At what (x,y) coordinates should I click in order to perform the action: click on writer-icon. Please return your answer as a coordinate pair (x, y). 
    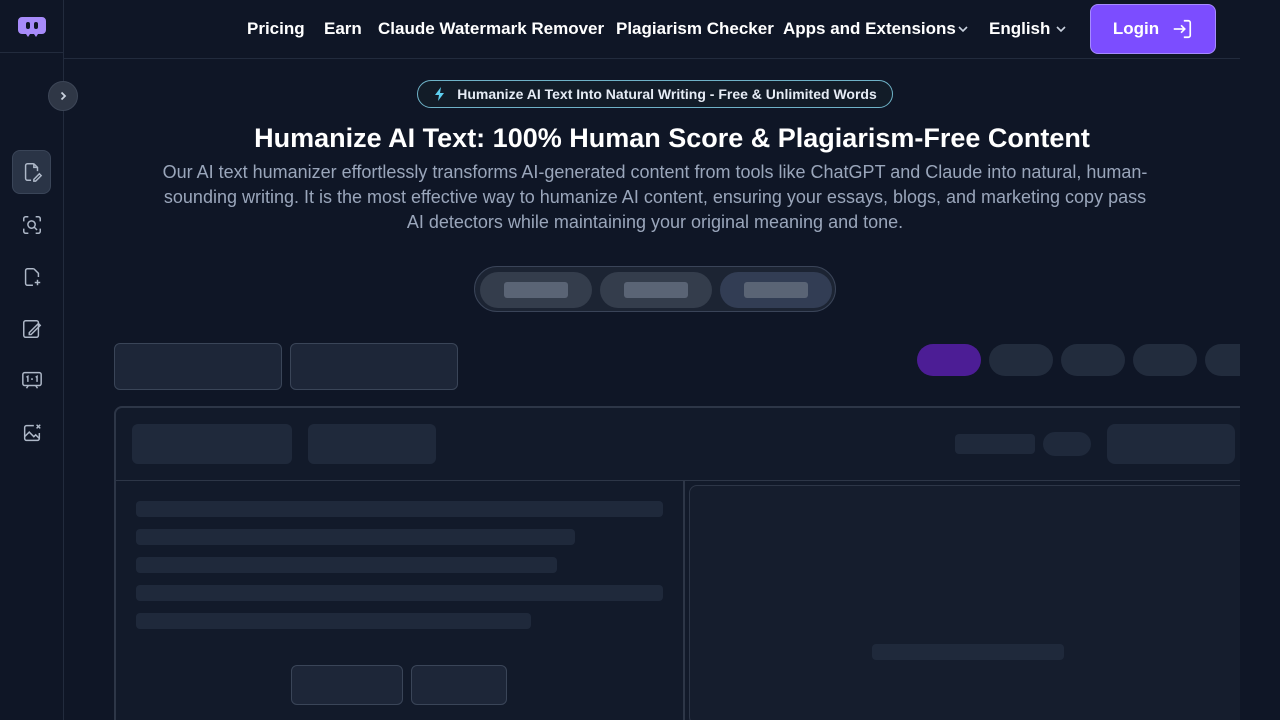
    Looking at the image, I should click on (31, 329).